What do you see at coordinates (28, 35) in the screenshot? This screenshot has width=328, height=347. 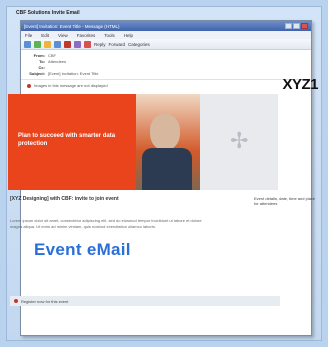 I see `menu-item-file: File` at bounding box center [28, 35].